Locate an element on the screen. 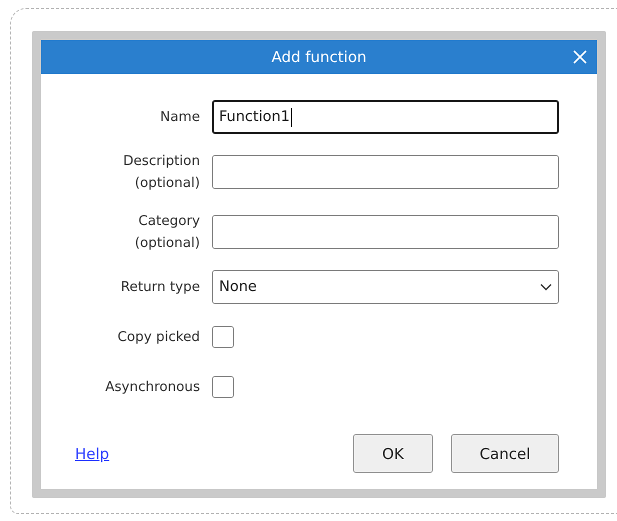  chevron-down-icon is located at coordinates (546, 287).